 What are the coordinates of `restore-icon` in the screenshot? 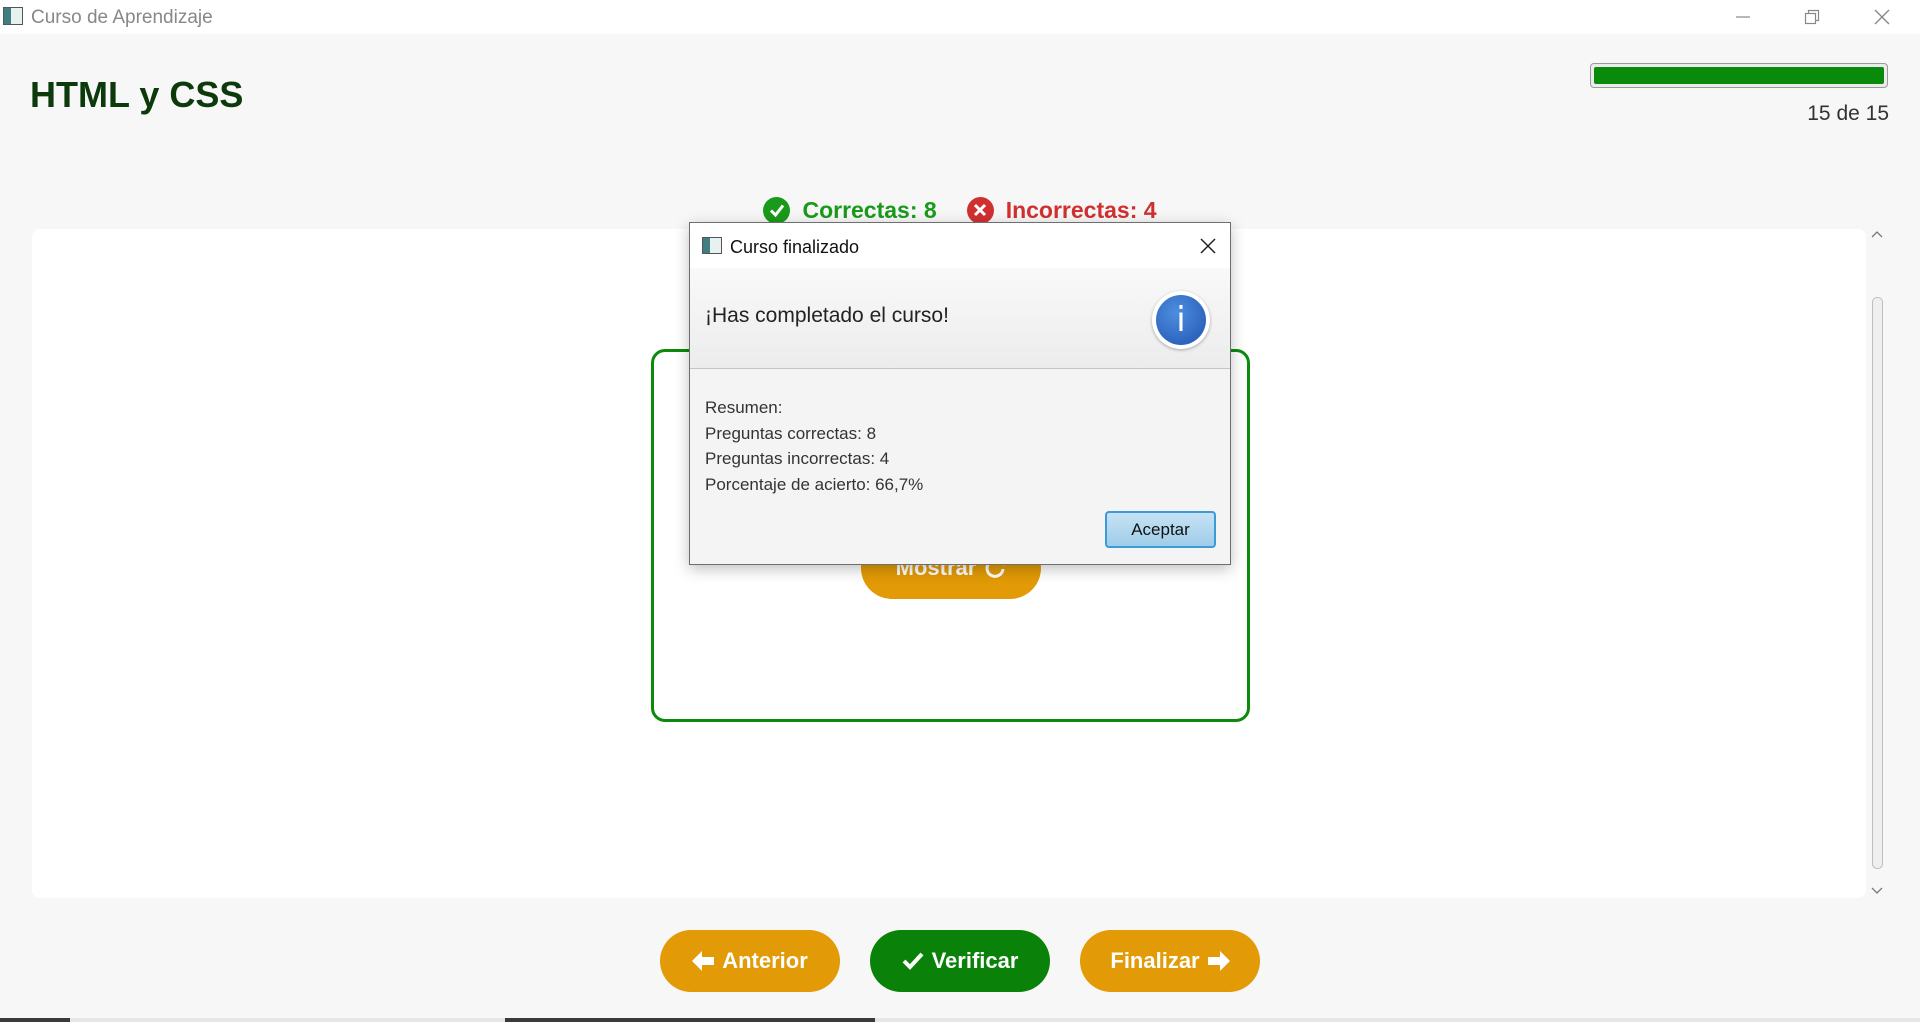 It's located at (1812, 17).